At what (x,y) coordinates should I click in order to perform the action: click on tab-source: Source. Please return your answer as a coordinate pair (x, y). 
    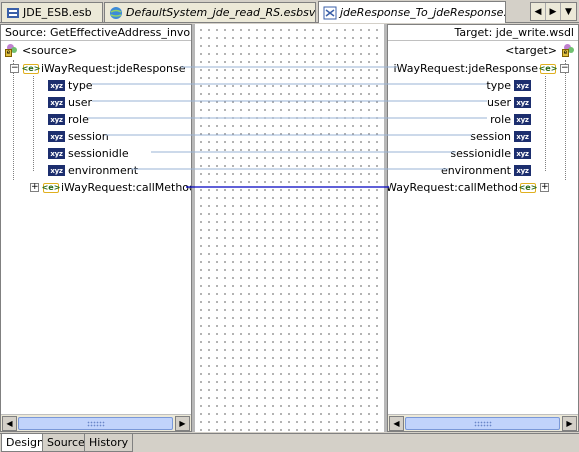
    Looking at the image, I should click on (66, 443).